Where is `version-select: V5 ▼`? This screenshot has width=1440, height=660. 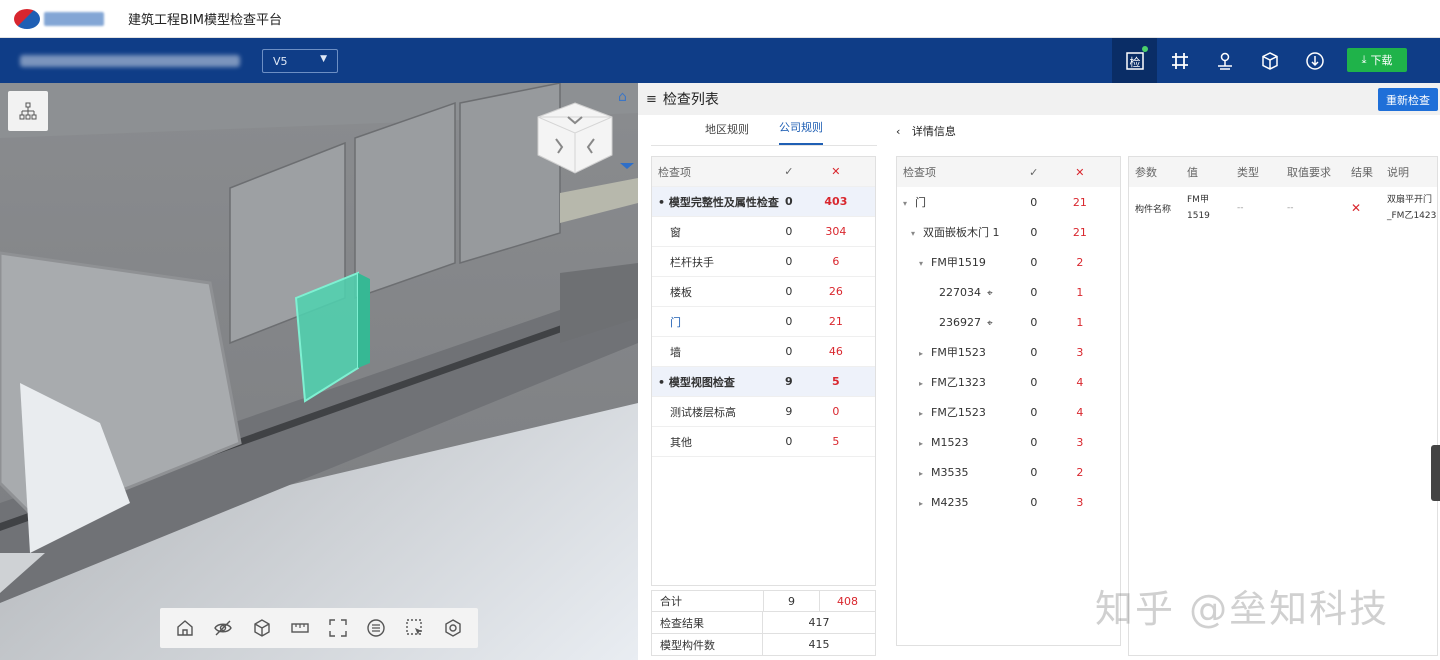 version-select: V5 ▼ is located at coordinates (300, 61).